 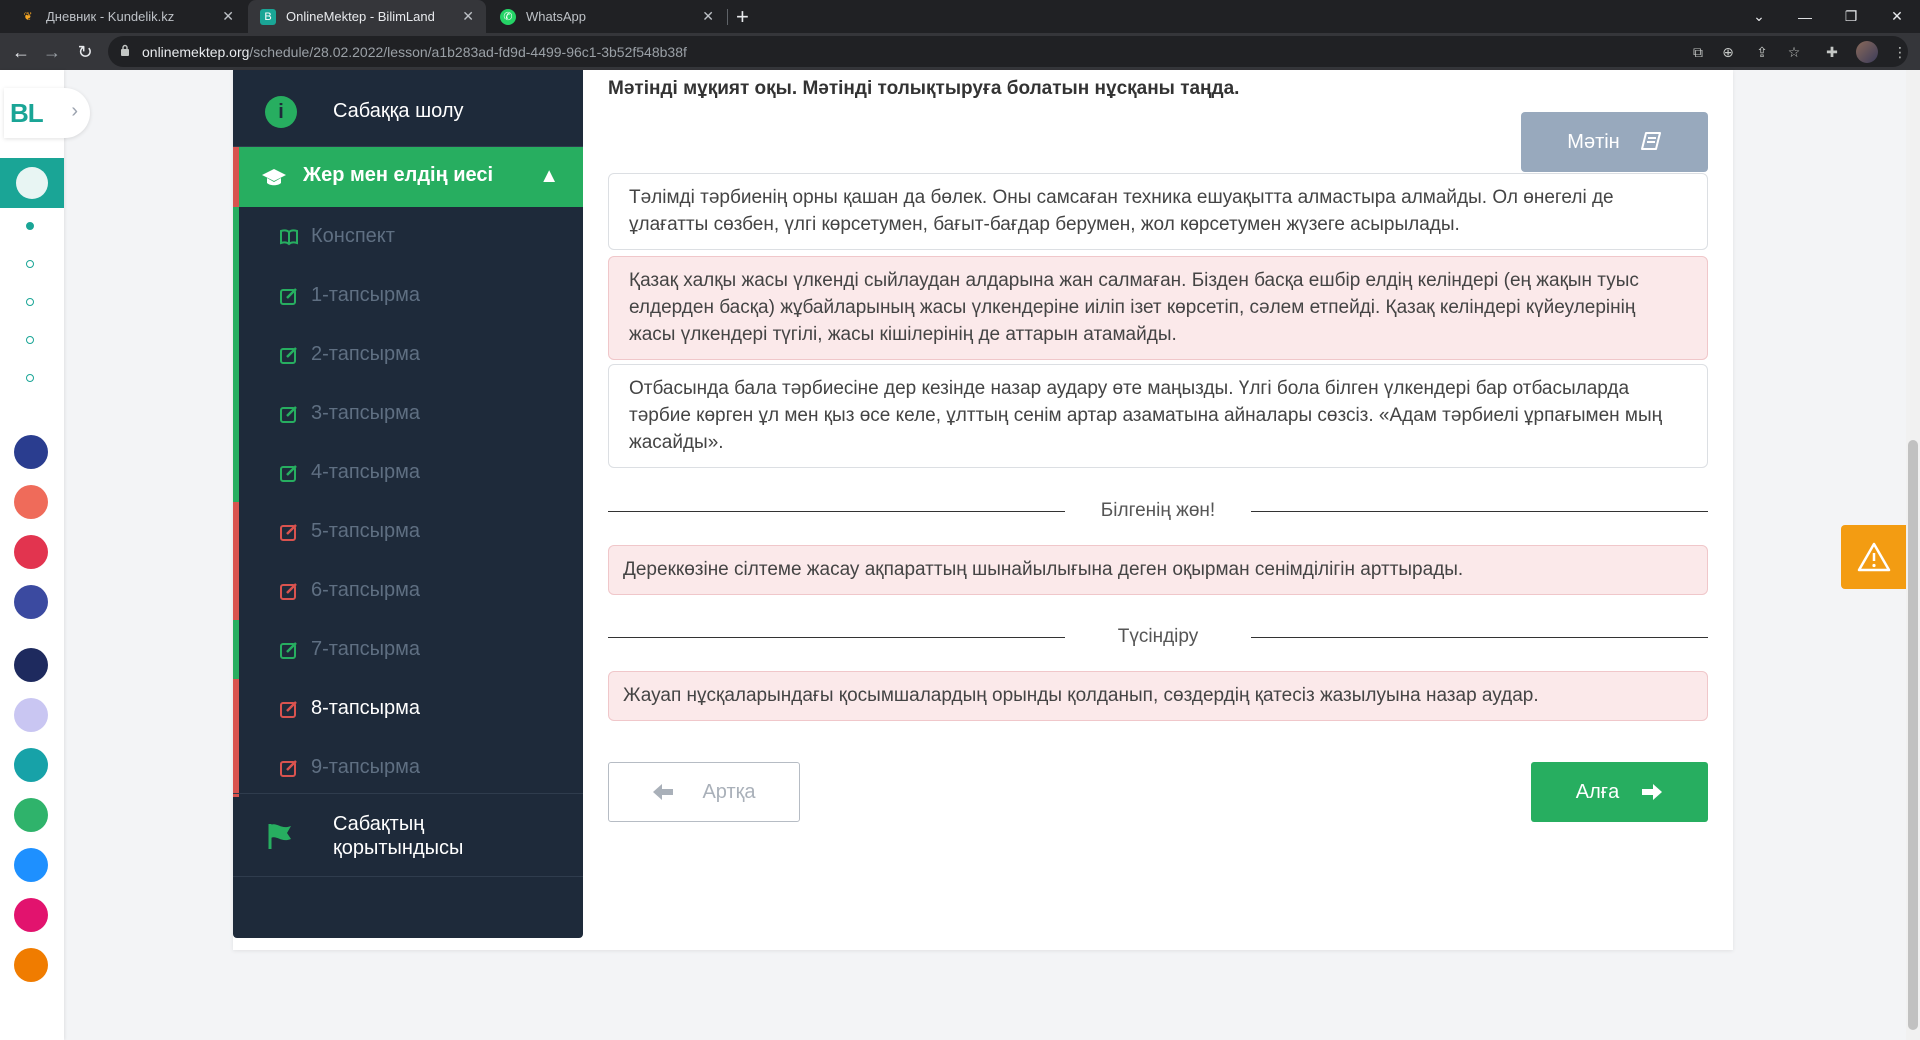 I want to click on kundelik-favicon-icon: ❦, so click(x=28, y=17).